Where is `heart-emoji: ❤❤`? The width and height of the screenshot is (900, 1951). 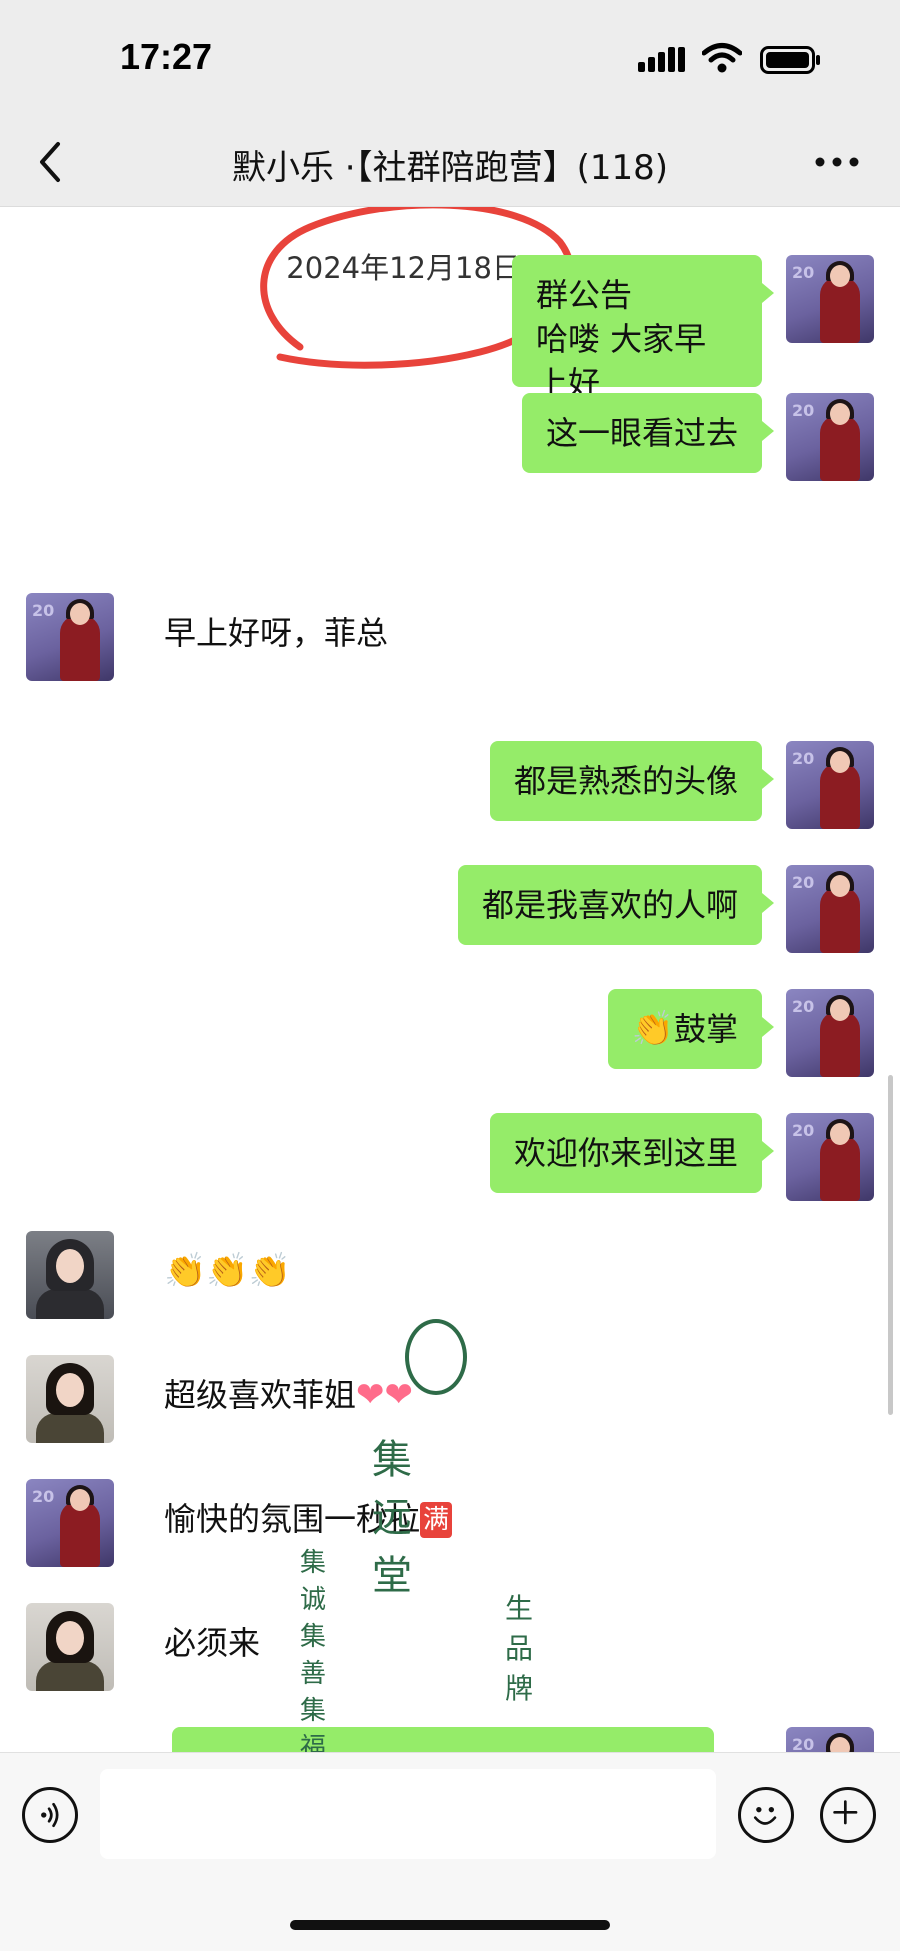
heart-emoji: ❤❤ is located at coordinates (384, 1395).